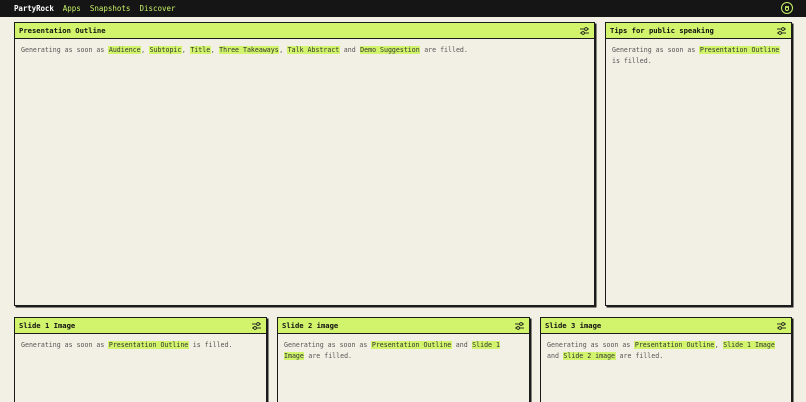 The image size is (806, 402). What do you see at coordinates (313, 50) in the screenshot?
I see `input-ref-talk-abstract: Talk Abstract` at bounding box center [313, 50].